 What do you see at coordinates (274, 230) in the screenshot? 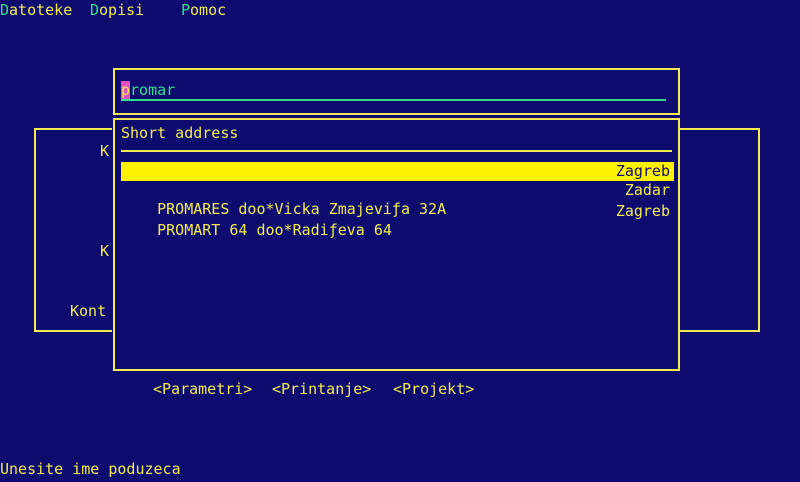
I see `company-name: PROMART 64 doo*Radiƒeva 64` at bounding box center [274, 230].